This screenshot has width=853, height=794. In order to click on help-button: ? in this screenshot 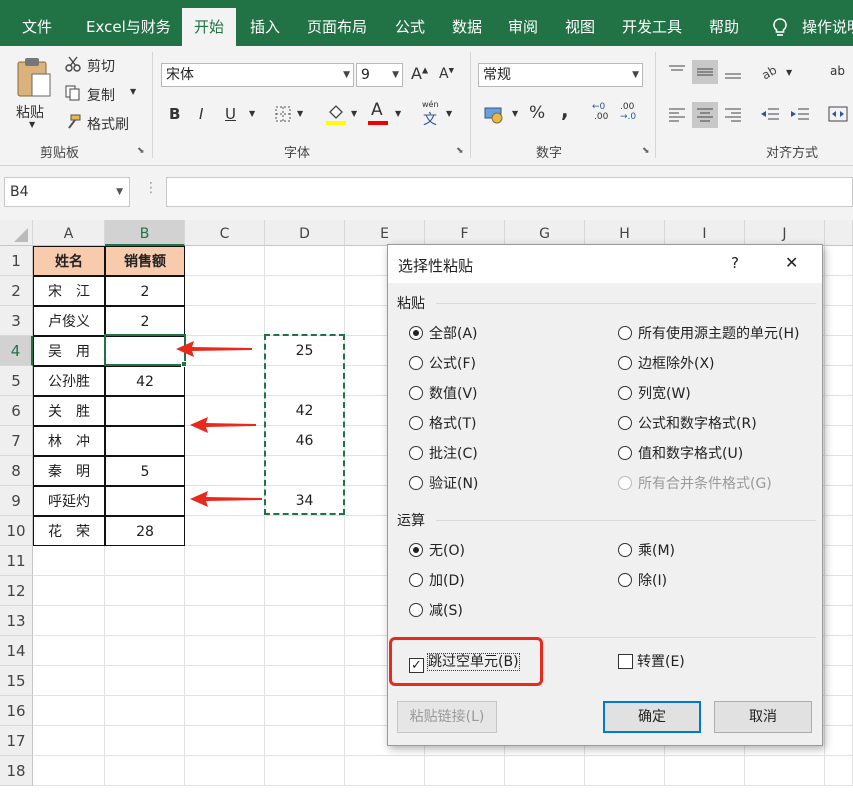, I will do `click(735, 263)`.